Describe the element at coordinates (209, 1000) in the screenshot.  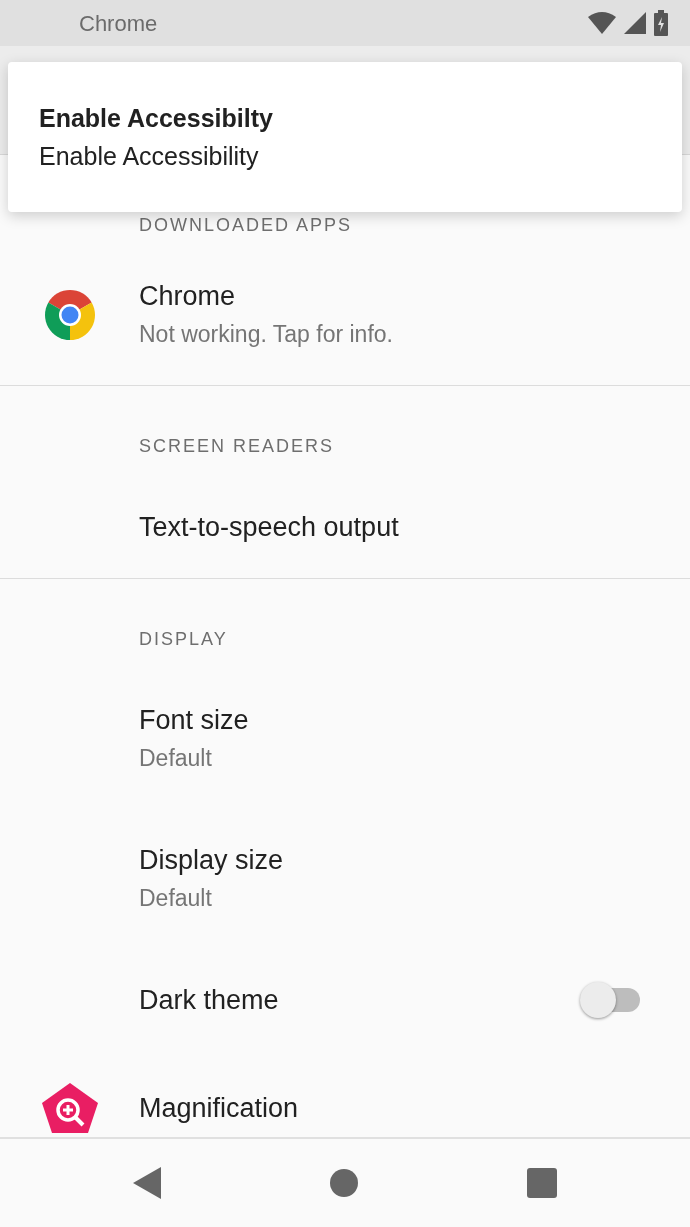
I see `item-title: Dark theme` at that location.